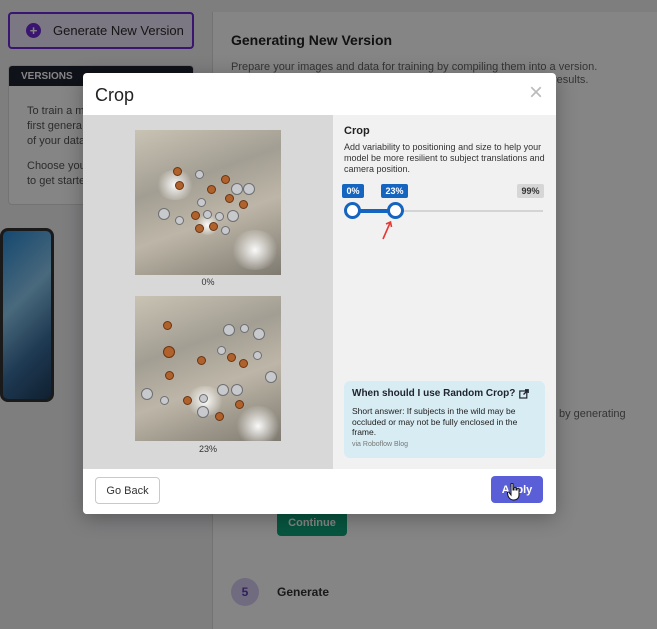 Image resolution: width=657 pixels, height=629 pixels. What do you see at coordinates (207, 449) in the screenshot?
I see `preview-label-current: 23%` at bounding box center [207, 449].